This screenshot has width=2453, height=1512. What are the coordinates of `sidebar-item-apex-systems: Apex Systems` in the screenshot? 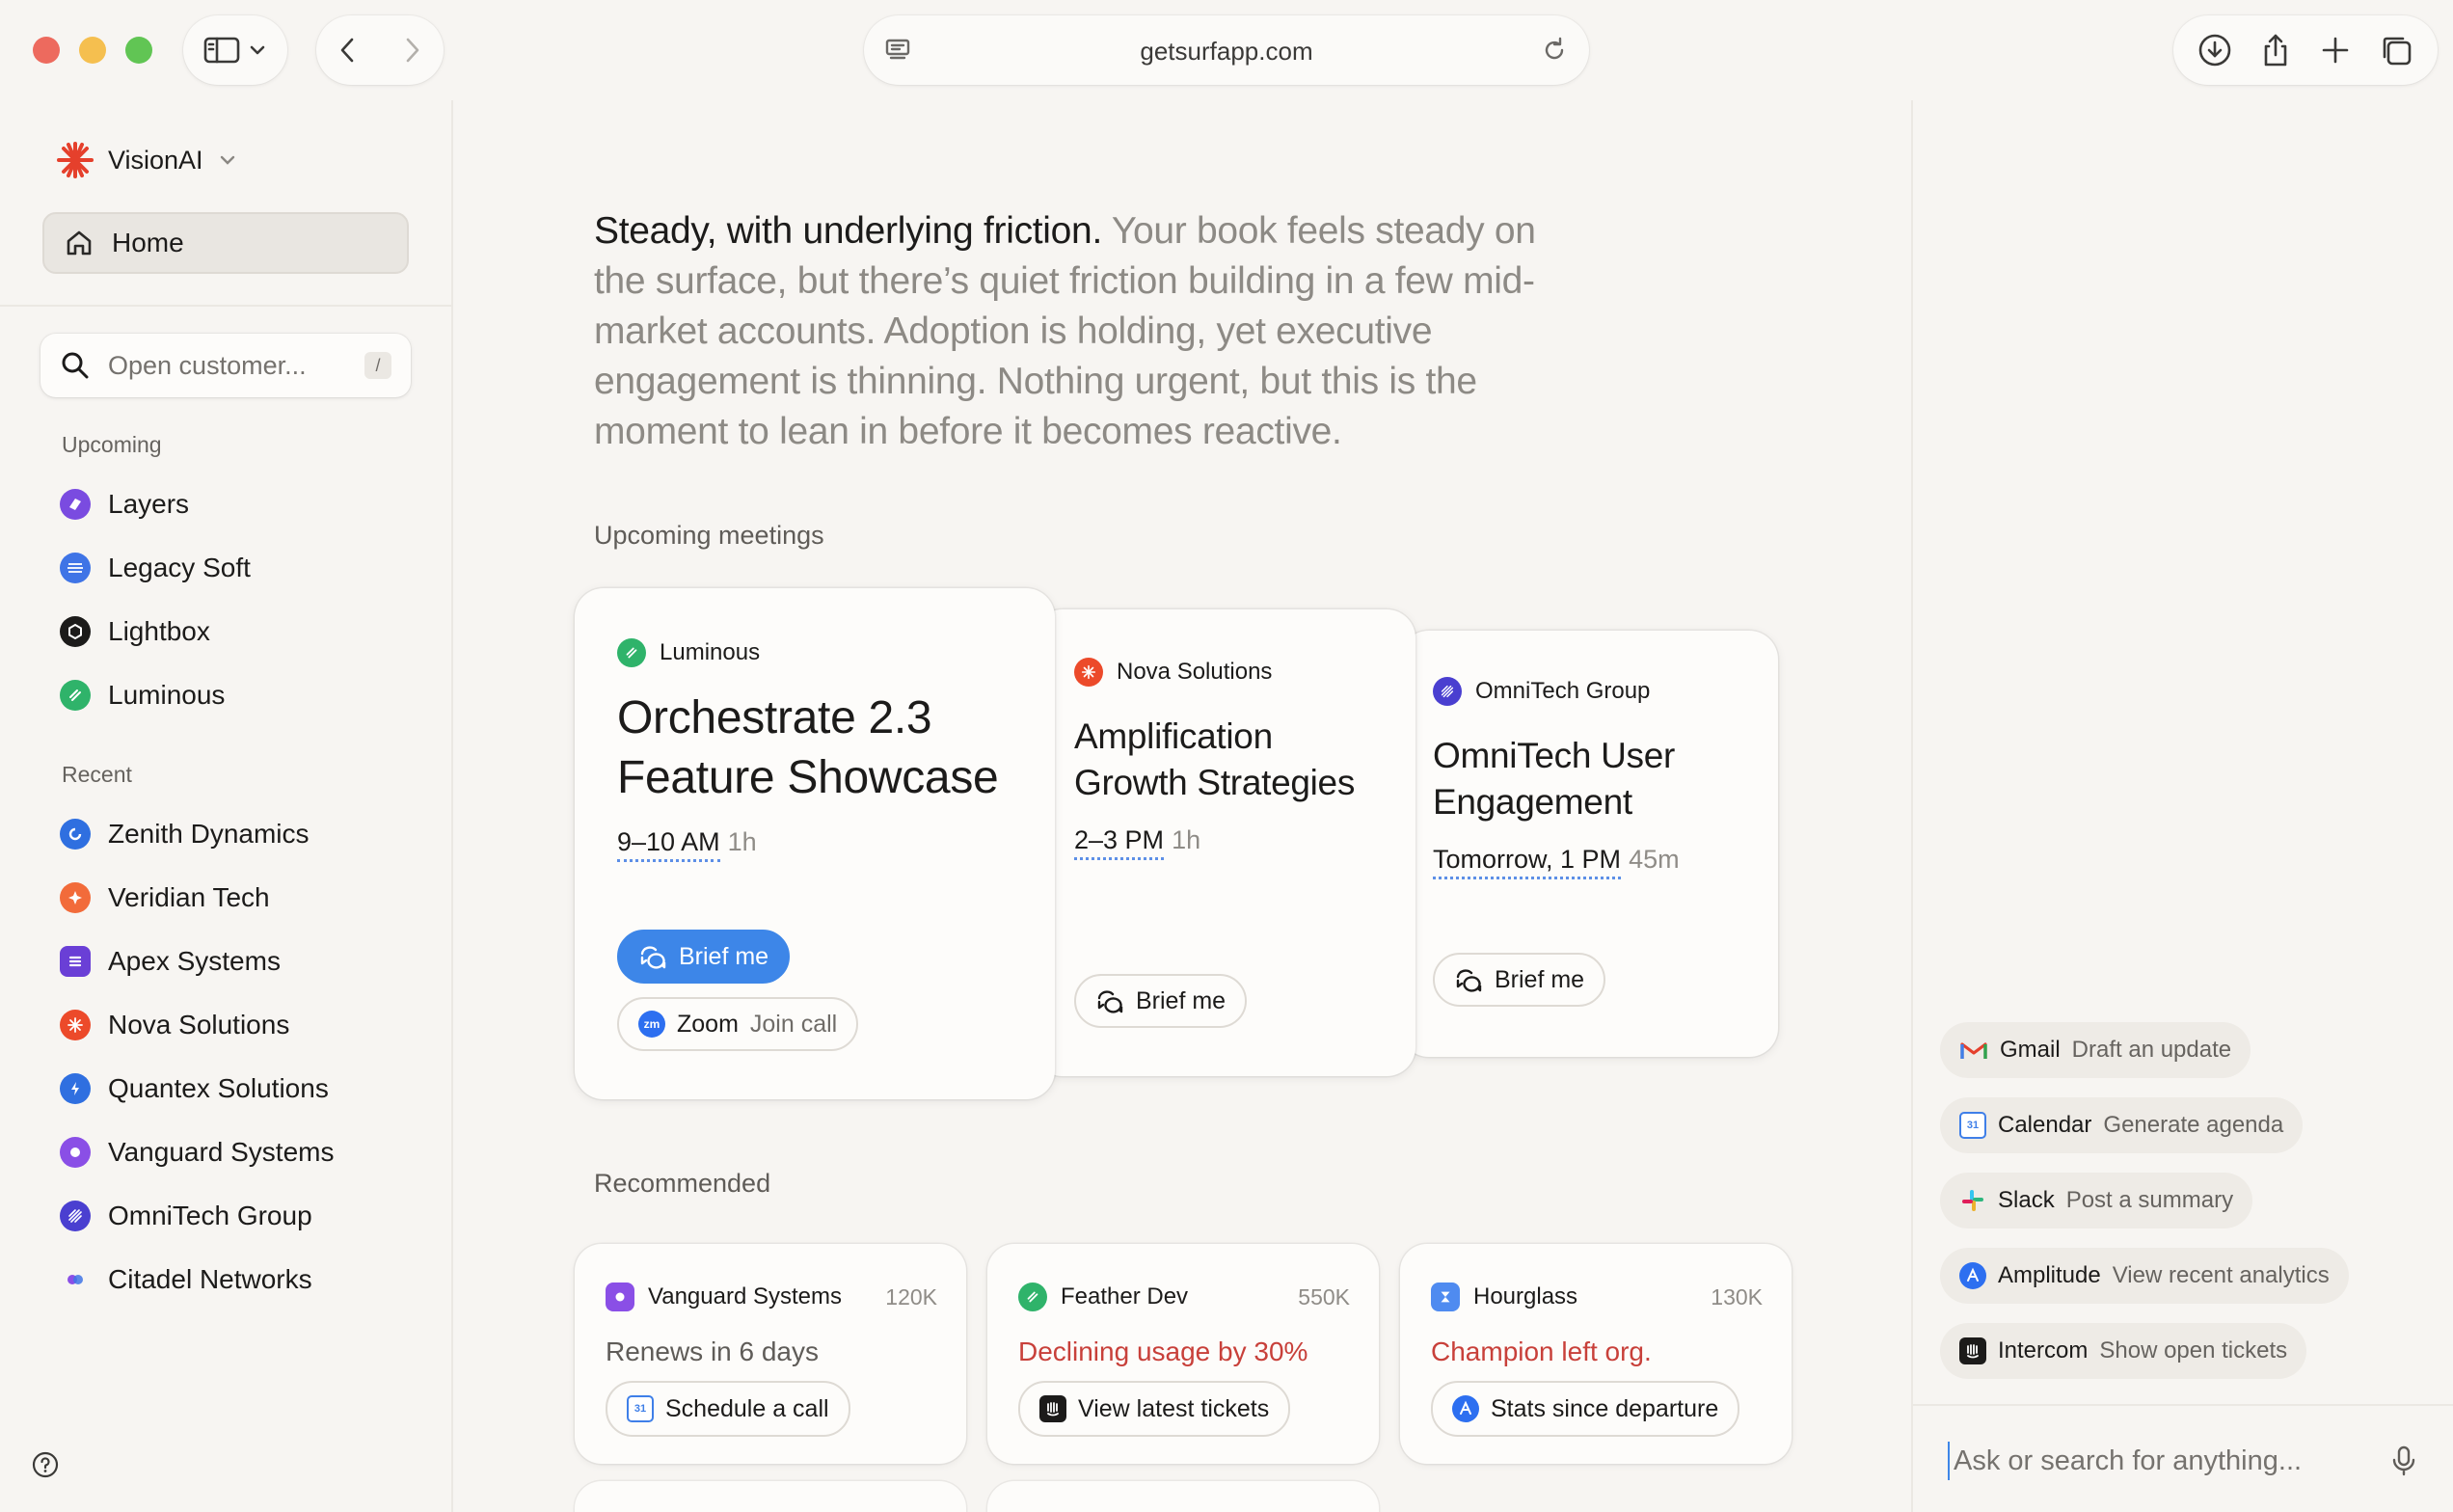 It's located at (198, 961).